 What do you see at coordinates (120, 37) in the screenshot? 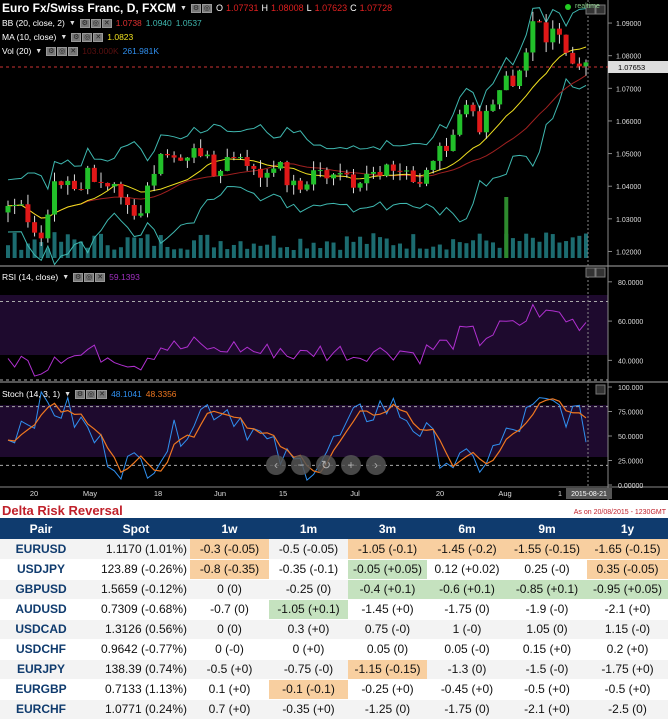
I see `ma-value: 1.0823` at bounding box center [120, 37].